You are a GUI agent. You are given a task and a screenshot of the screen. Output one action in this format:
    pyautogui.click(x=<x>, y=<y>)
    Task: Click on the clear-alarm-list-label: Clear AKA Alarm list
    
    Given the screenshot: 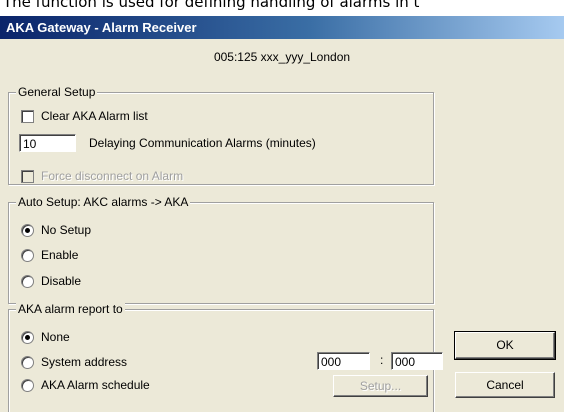 What is the action you would take?
    pyautogui.click(x=94, y=116)
    